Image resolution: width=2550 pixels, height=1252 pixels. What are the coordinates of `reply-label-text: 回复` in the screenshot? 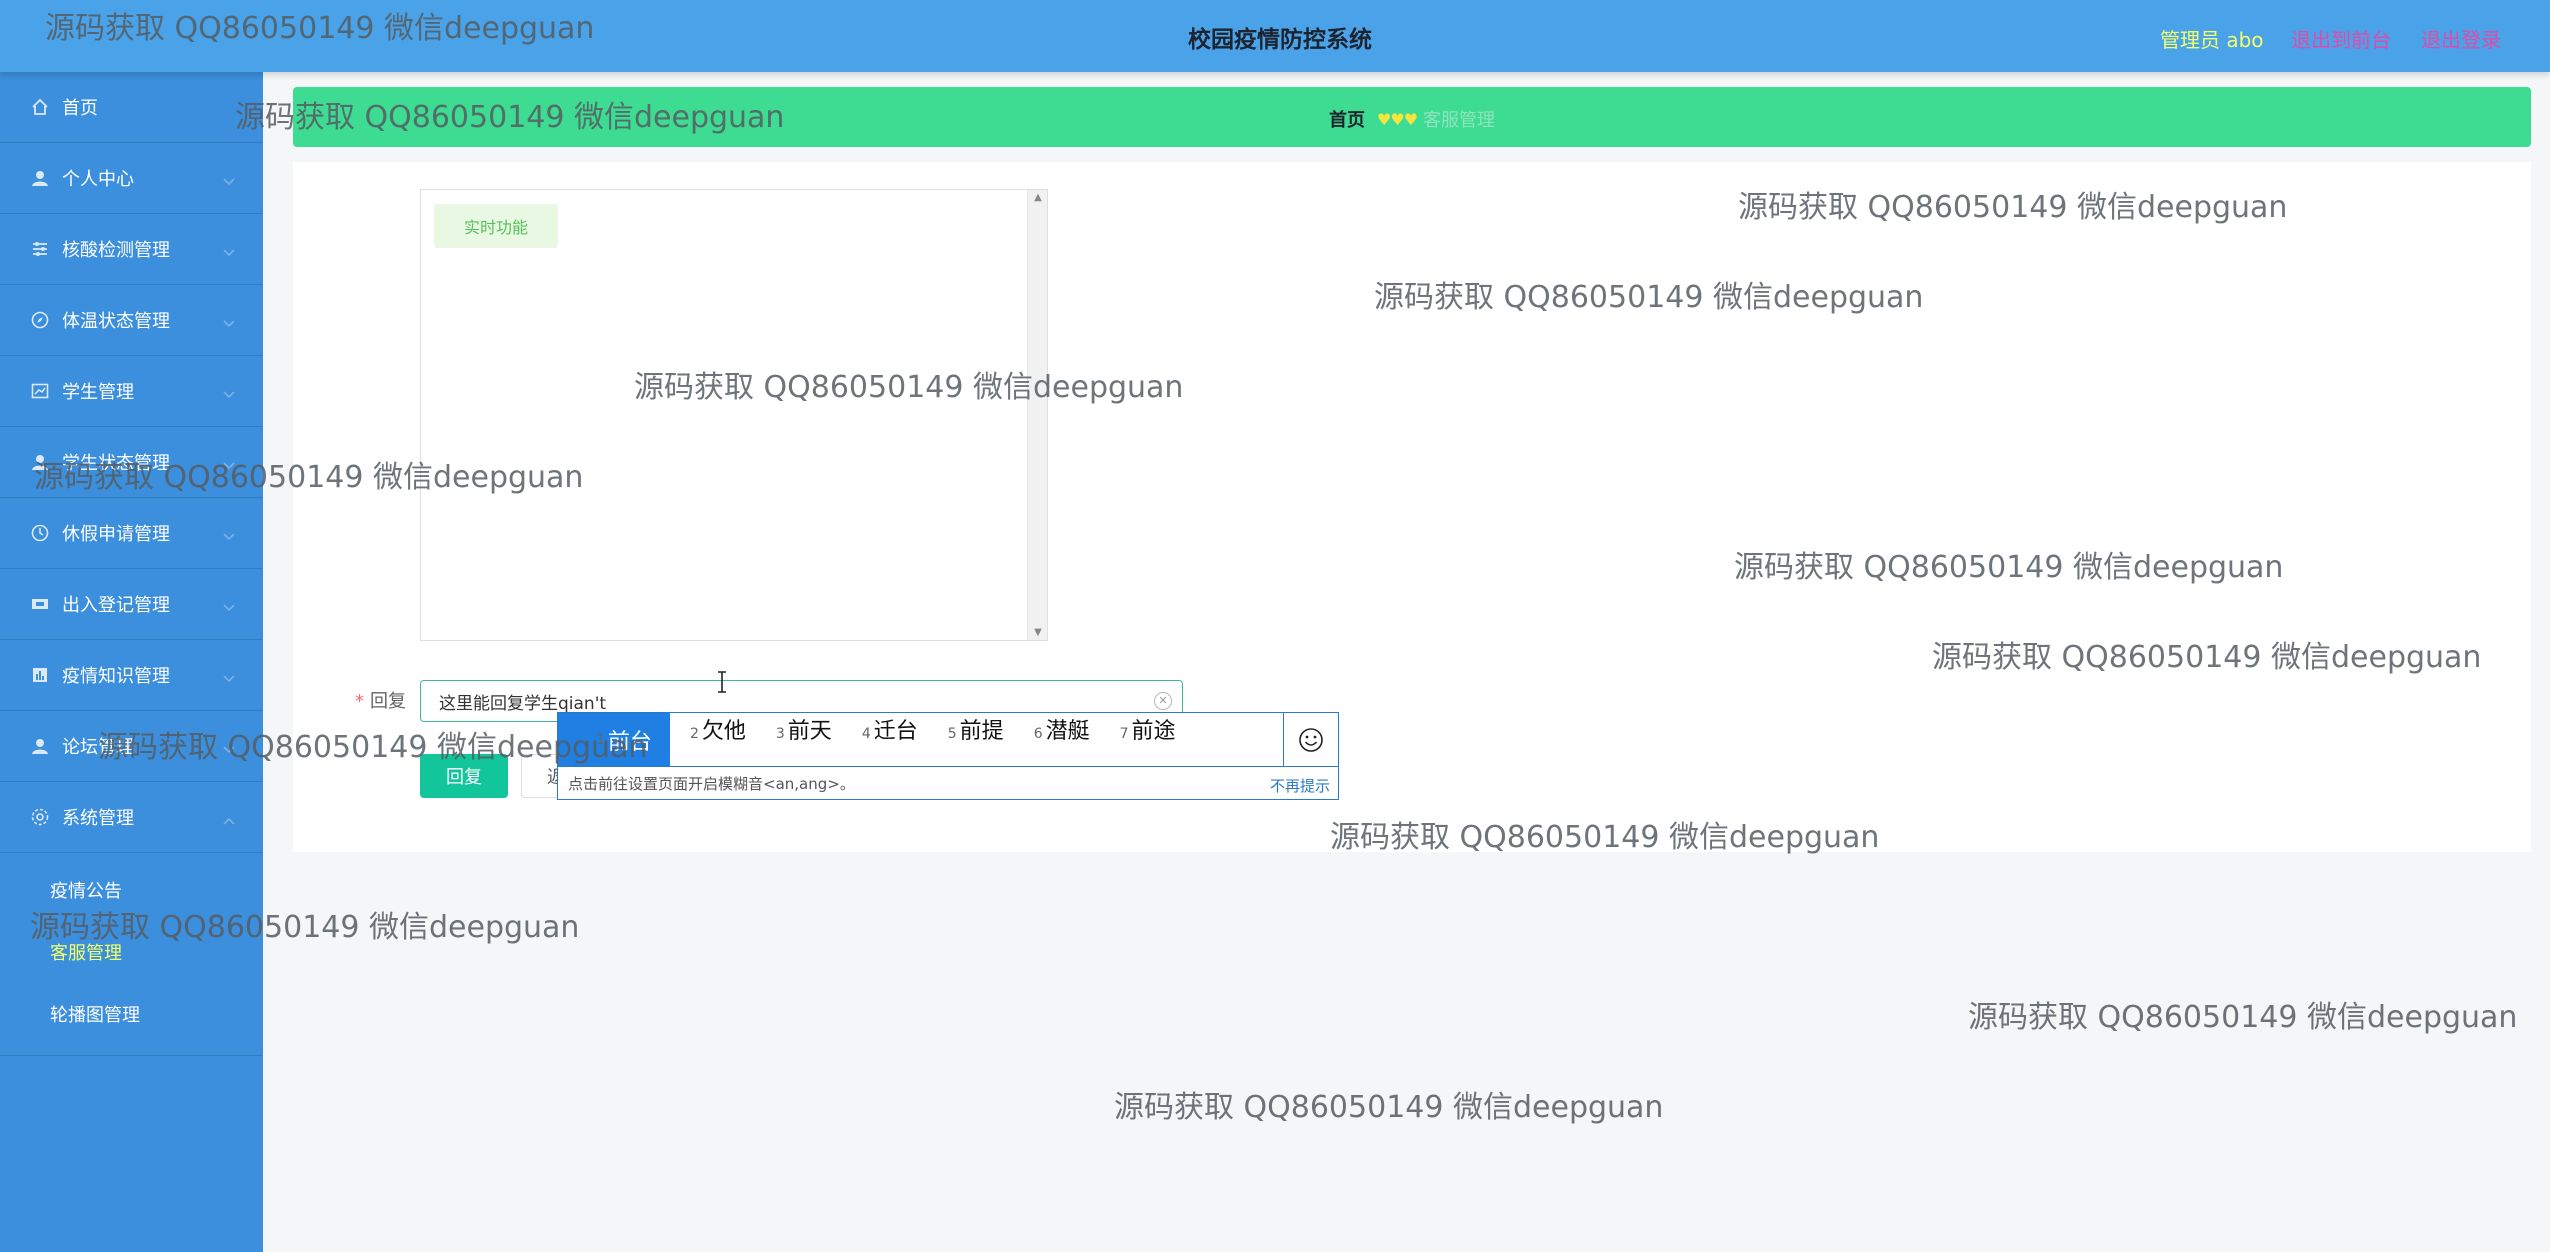 It's located at (388, 701).